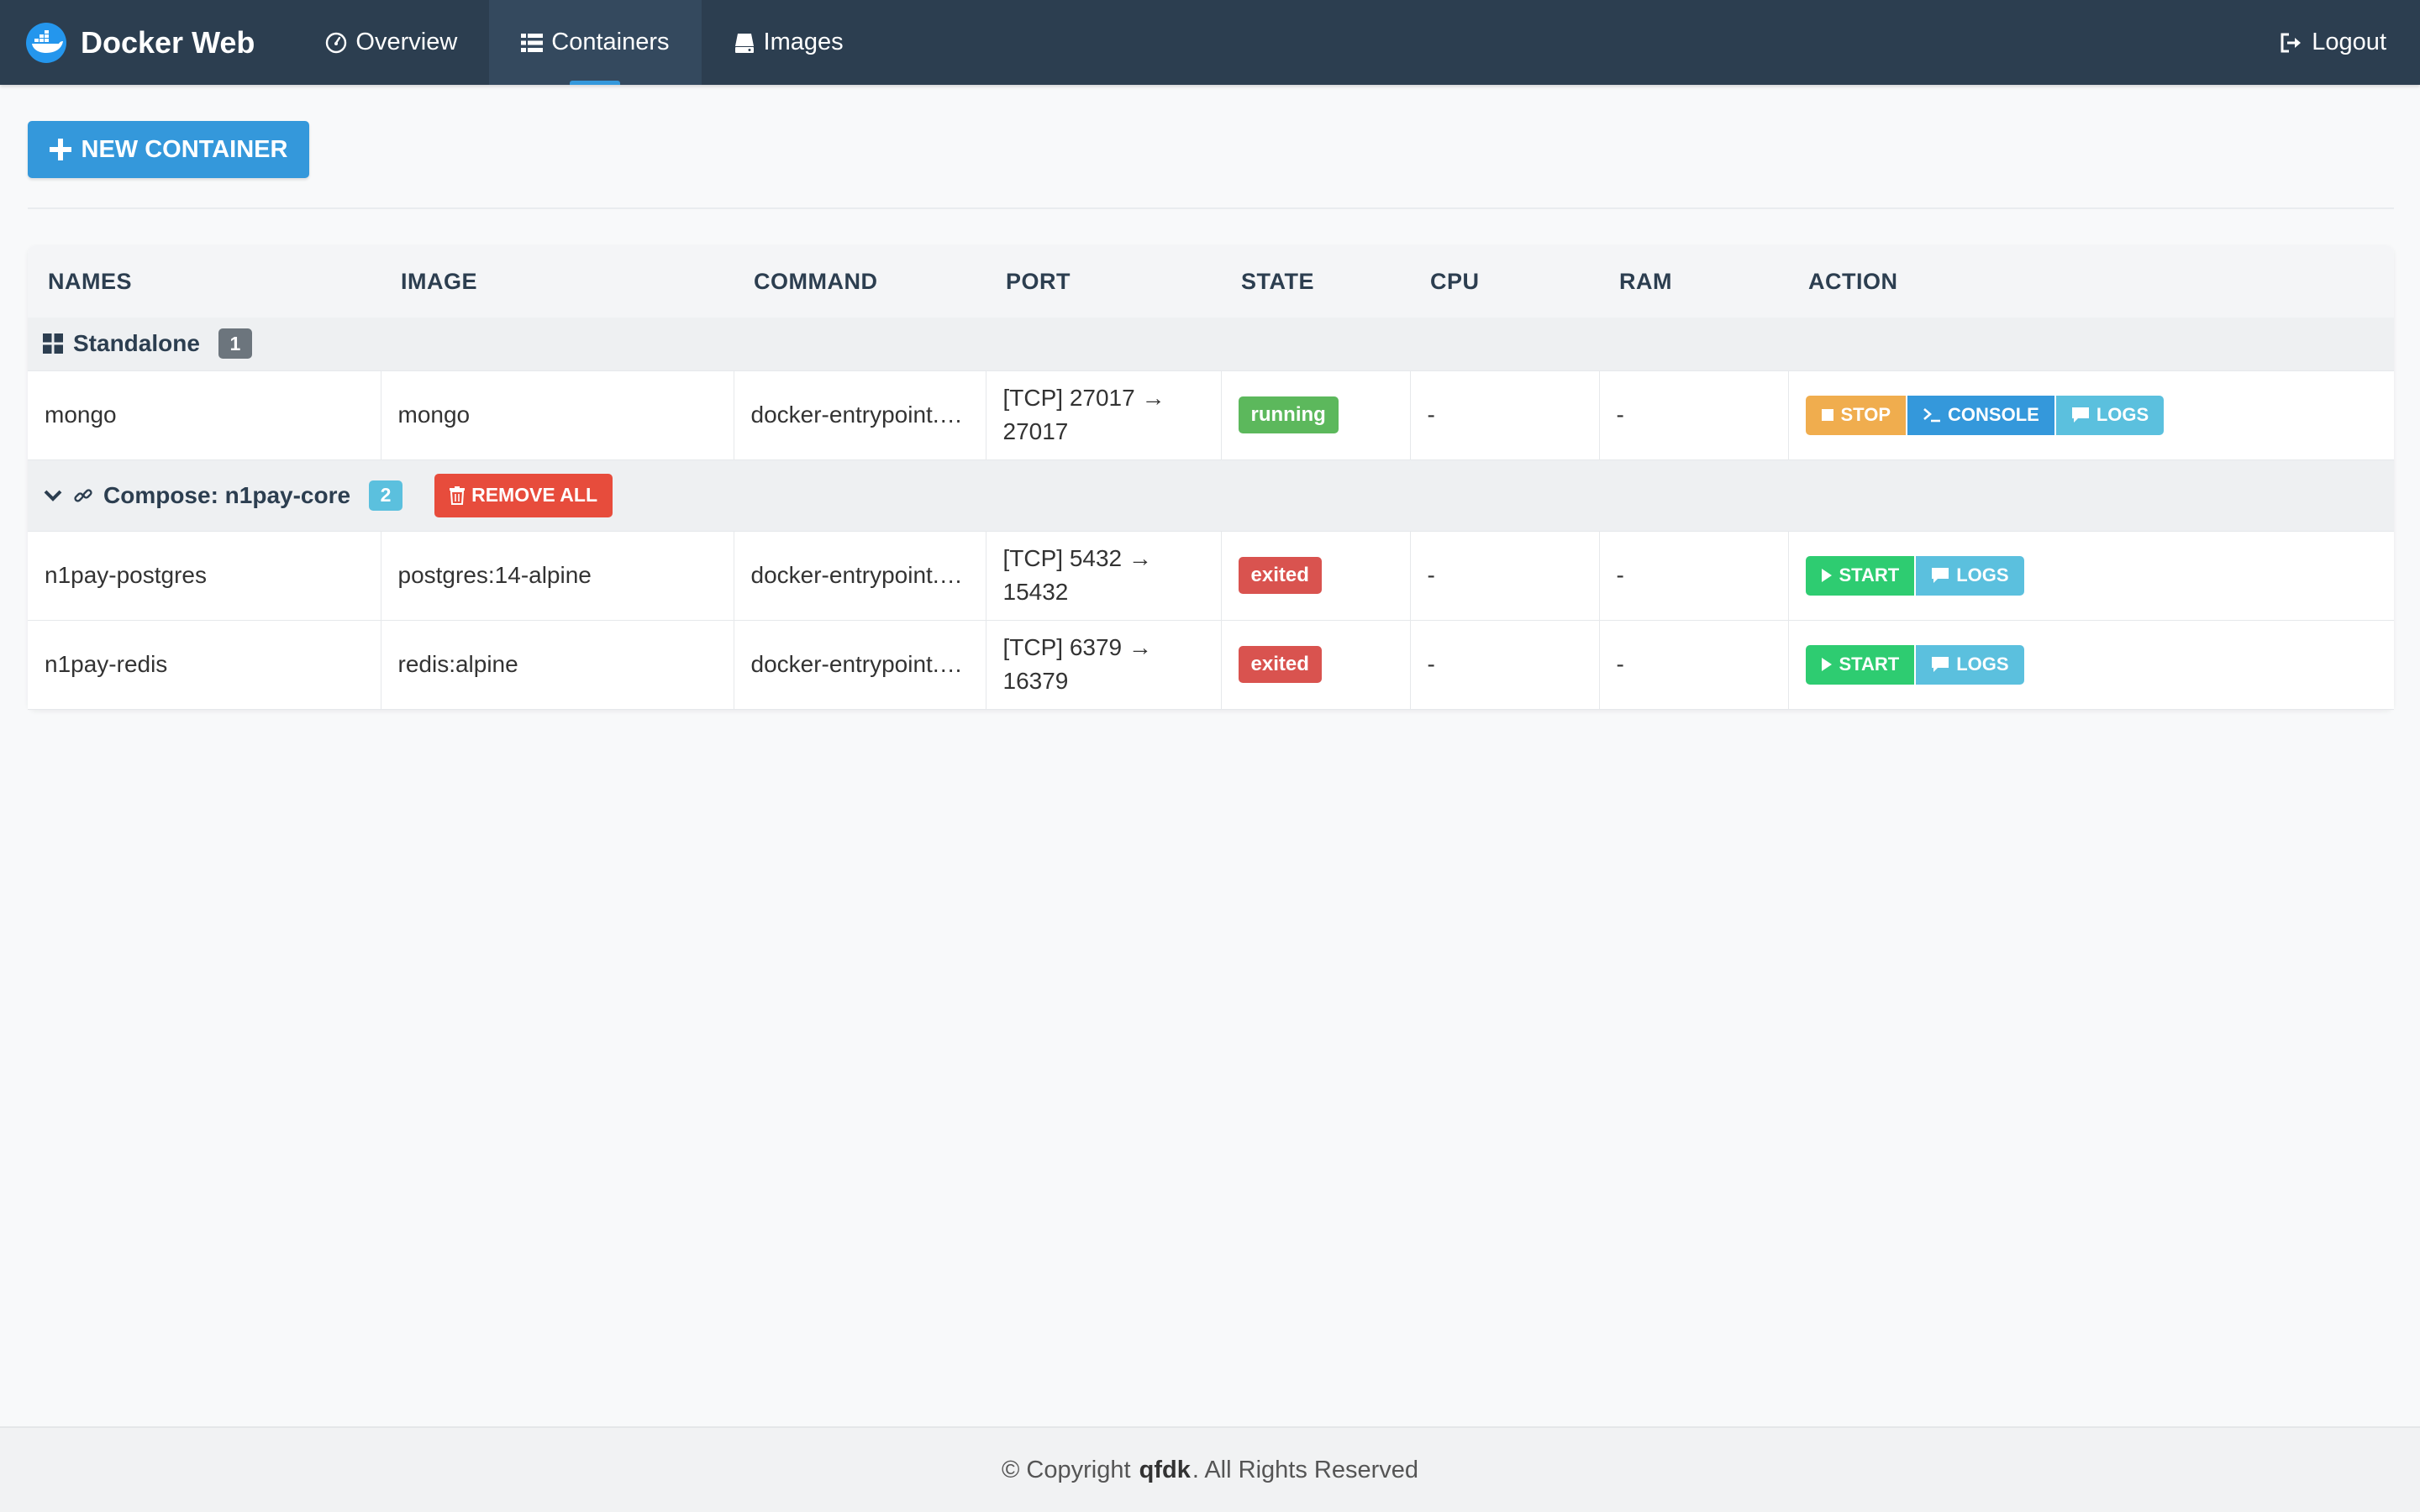 The image size is (2420, 1512). I want to click on footer-owner: qfdk, so click(1165, 1469).